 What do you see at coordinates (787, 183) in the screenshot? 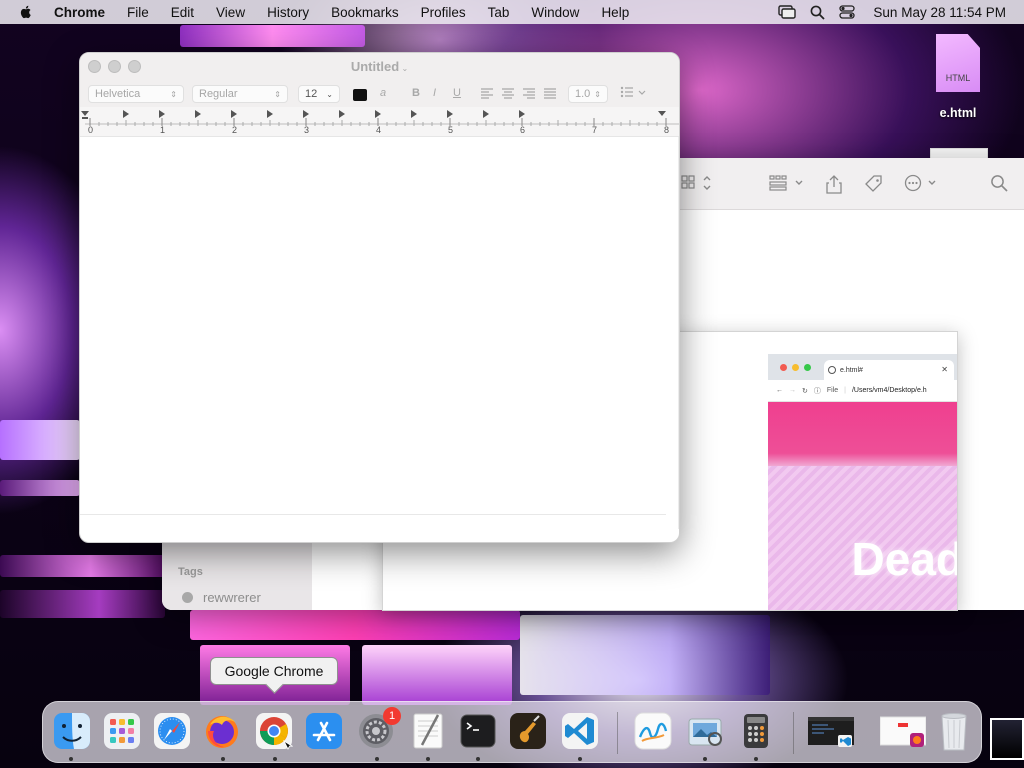
I see `group-by-icon` at bounding box center [787, 183].